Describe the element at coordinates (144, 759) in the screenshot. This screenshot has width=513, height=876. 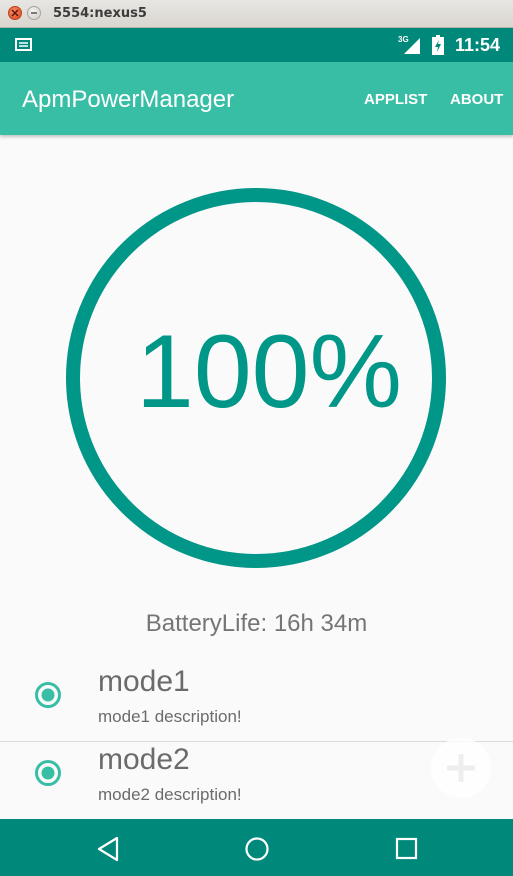
I see `mode-name: mode2` at that location.